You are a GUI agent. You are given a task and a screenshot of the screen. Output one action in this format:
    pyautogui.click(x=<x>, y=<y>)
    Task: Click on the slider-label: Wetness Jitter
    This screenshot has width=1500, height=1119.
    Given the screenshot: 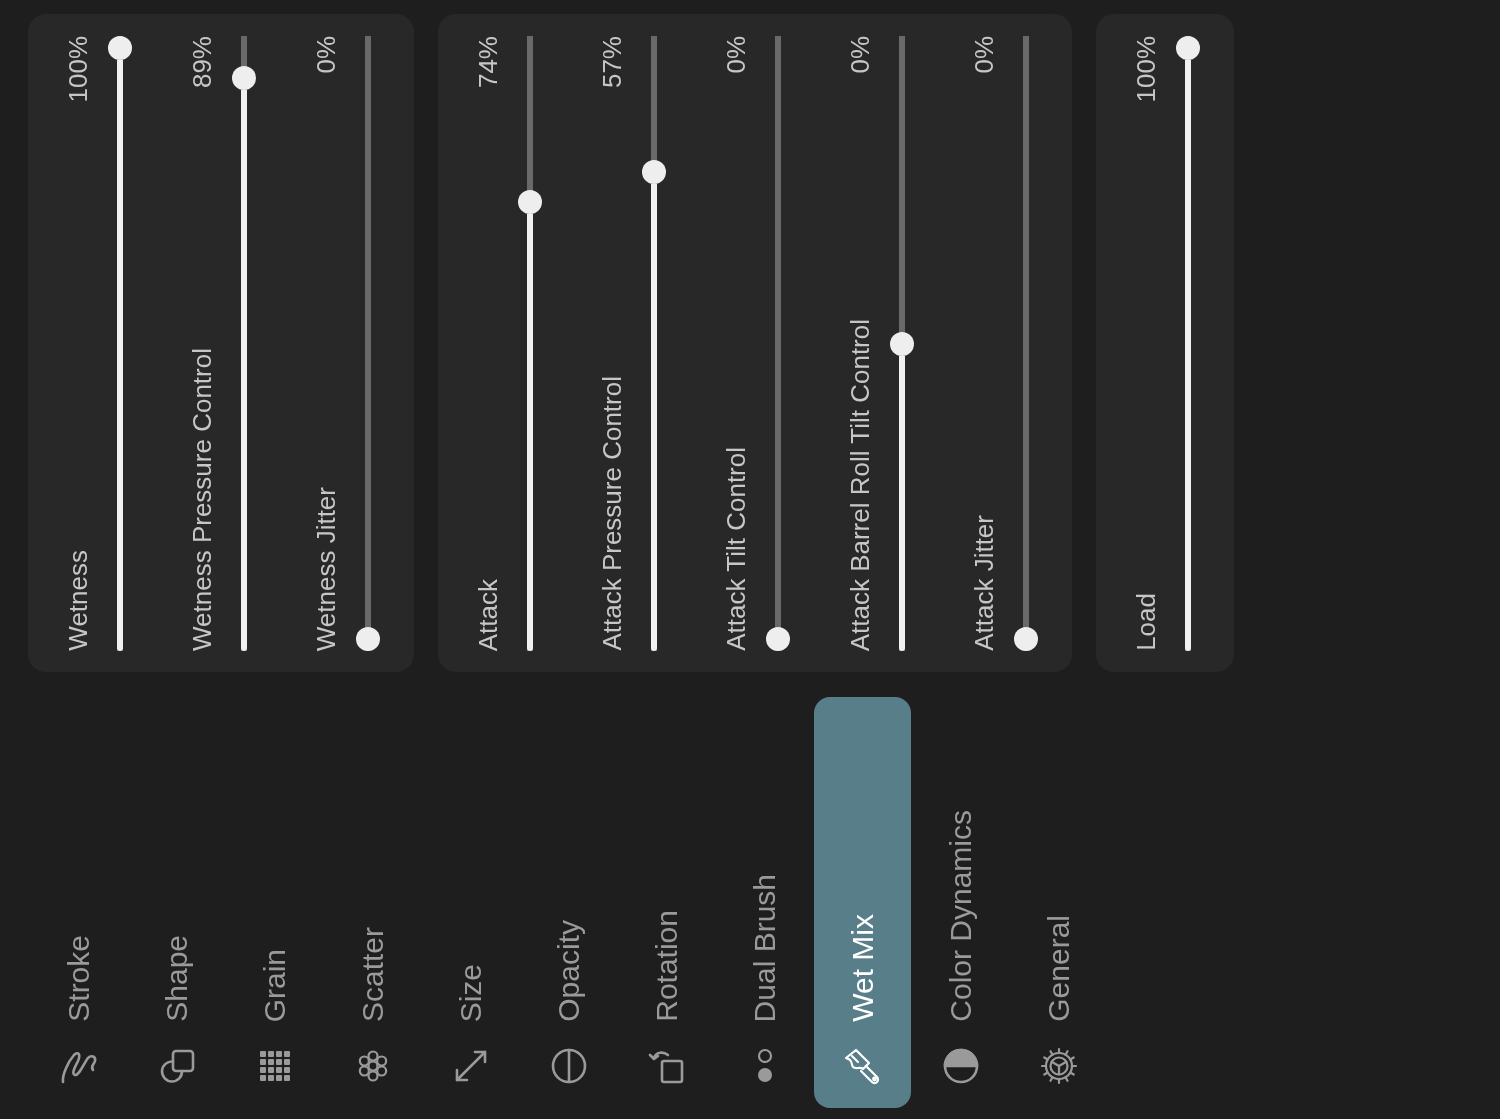 What is the action you would take?
    pyautogui.click(x=326, y=568)
    